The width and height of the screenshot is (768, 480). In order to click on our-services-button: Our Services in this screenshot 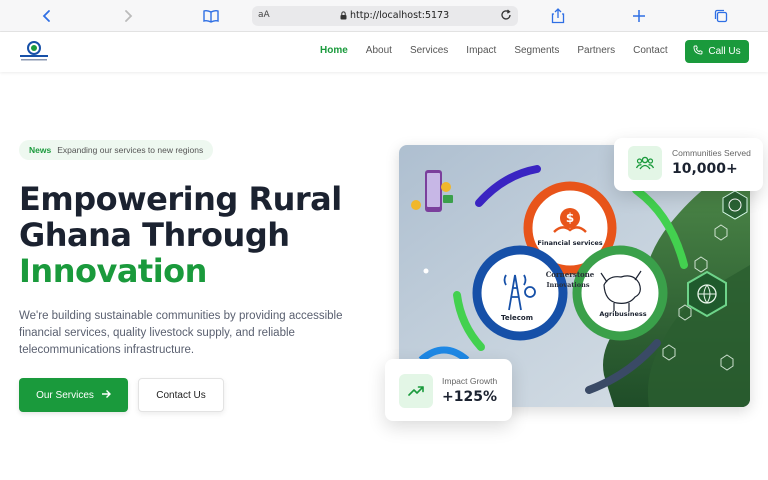, I will do `click(73, 395)`.